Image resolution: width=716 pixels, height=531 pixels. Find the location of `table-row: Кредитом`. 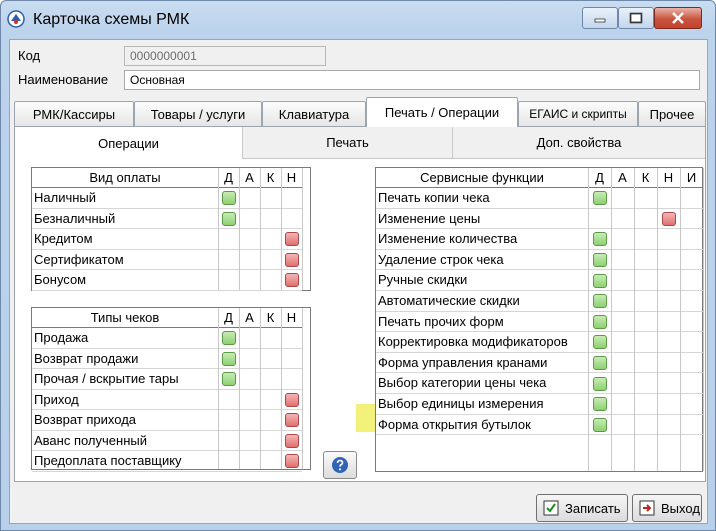

table-row: Кредитом is located at coordinates (167, 239).